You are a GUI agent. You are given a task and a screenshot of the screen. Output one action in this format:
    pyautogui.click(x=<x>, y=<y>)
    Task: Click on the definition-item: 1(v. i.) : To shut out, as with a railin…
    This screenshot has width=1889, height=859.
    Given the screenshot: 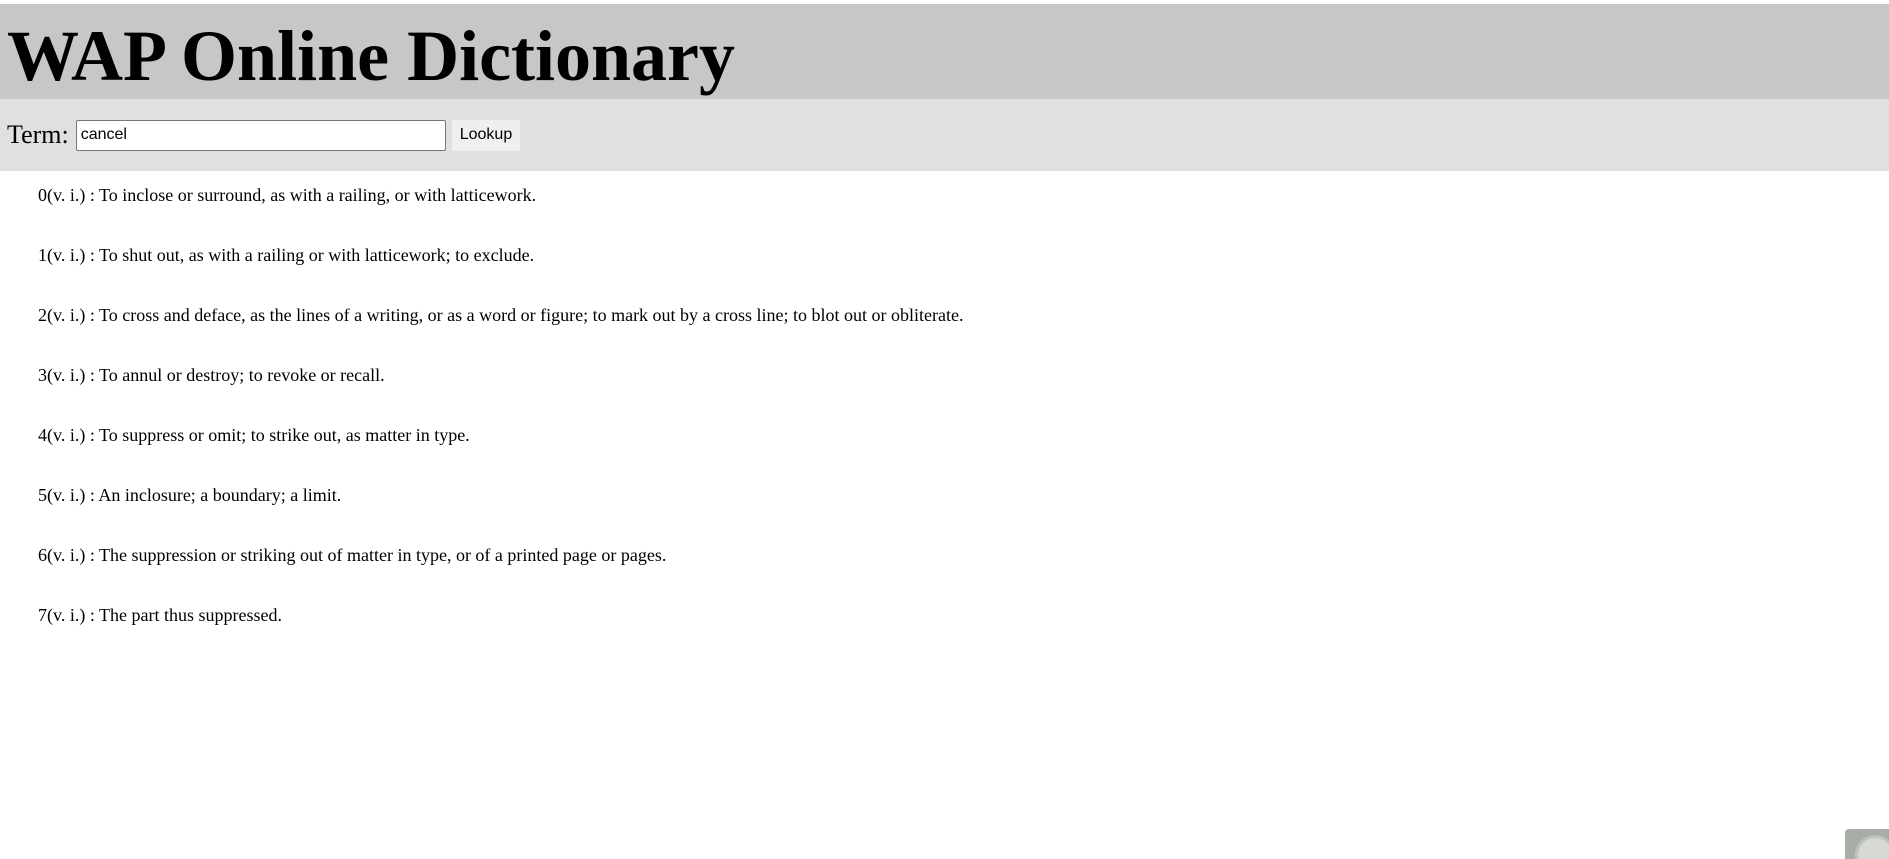 What is the action you would take?
    pyautogui.click(x=286, y=255)
    